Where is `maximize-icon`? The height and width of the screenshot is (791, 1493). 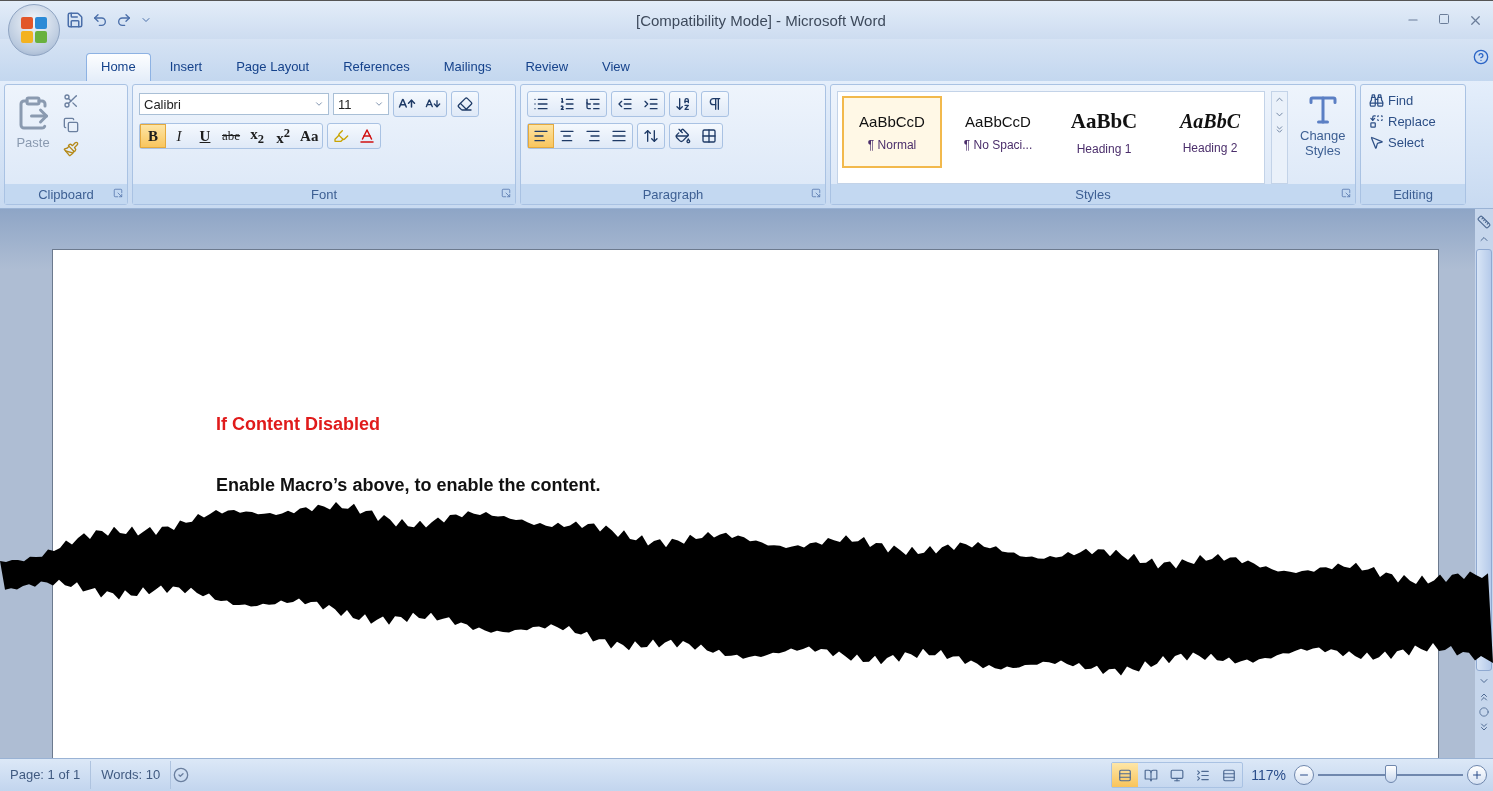 maximize-icon is located at coordinates (1444, 18).